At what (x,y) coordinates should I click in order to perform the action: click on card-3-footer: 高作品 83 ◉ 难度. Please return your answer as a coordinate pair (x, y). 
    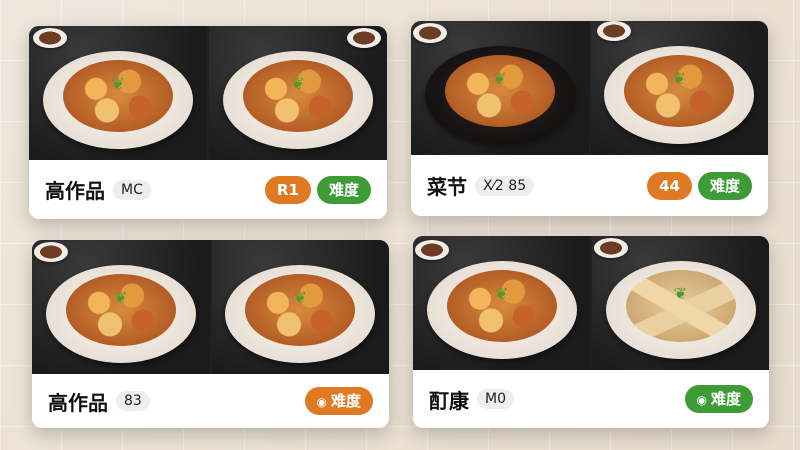
    Looking at the image, I should click on (210, 401).